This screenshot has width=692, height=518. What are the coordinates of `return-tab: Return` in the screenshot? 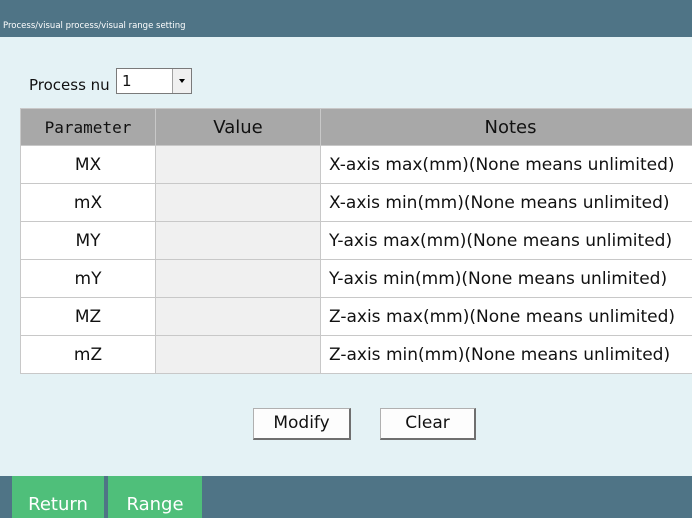 It's located at (58, 497).